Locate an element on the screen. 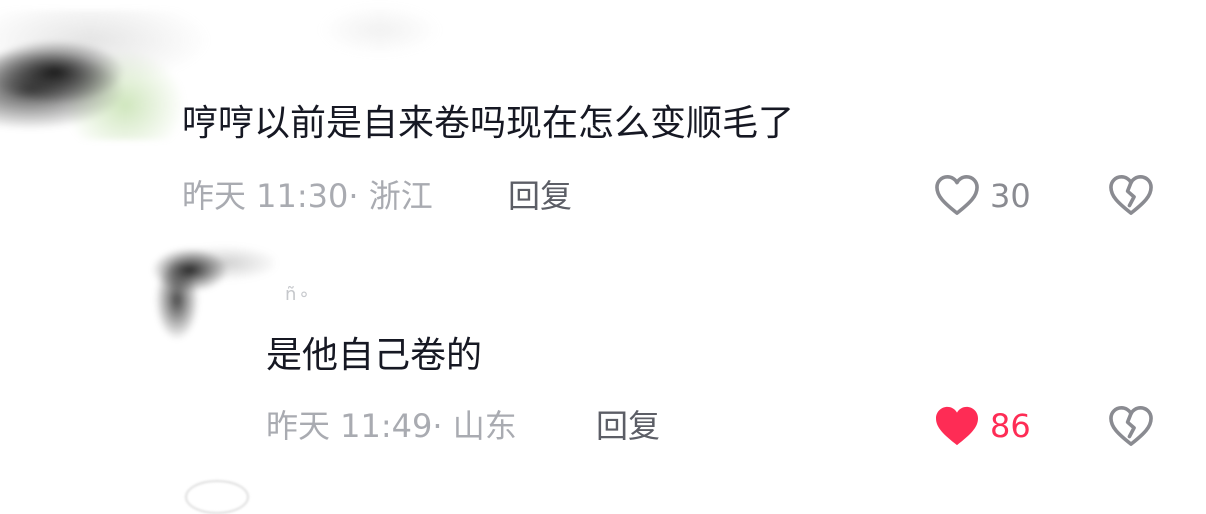 Image resolution: width=1206 pixels, height=514 pixels. reply-comment-meta: 昨天 11:49· 山东 is located at coordinates (391, 426).